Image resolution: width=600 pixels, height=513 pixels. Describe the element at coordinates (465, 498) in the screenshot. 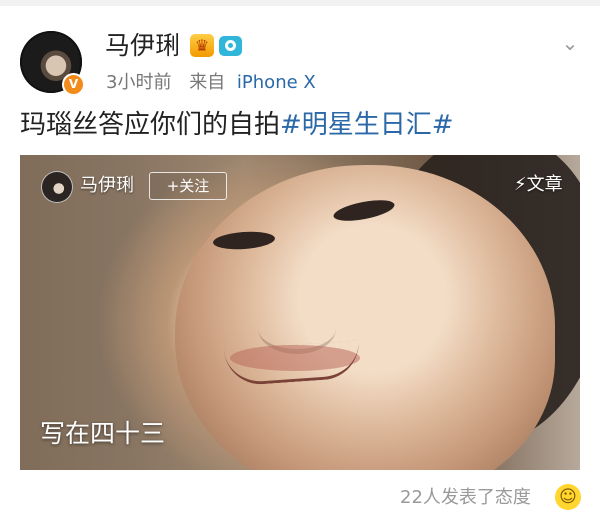

I see `reaction-count-text: 22人发表了态度` at that location.